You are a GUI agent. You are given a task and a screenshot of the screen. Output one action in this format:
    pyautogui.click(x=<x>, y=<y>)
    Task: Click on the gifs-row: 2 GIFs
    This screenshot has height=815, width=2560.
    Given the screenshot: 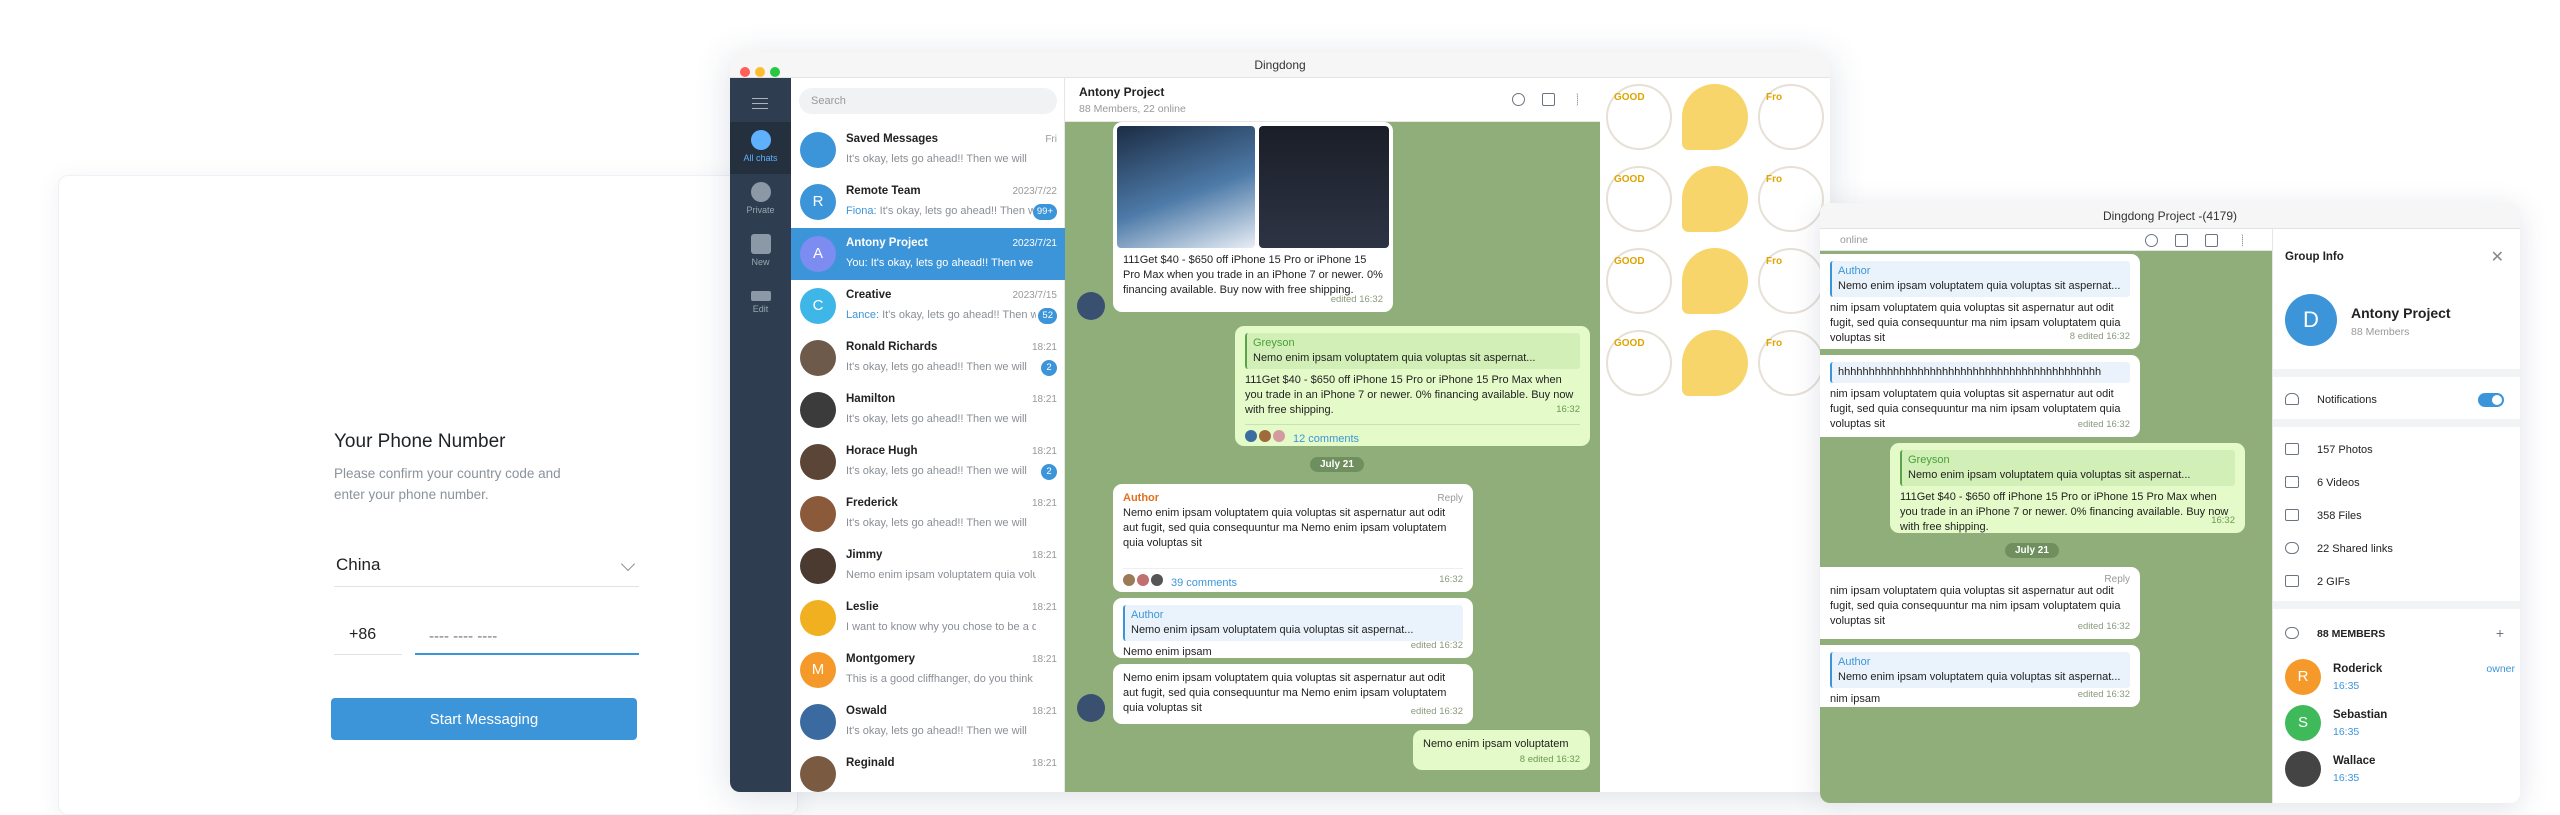 What is the action you would take?
    pyautogui.click(x=2317, y=581)
    